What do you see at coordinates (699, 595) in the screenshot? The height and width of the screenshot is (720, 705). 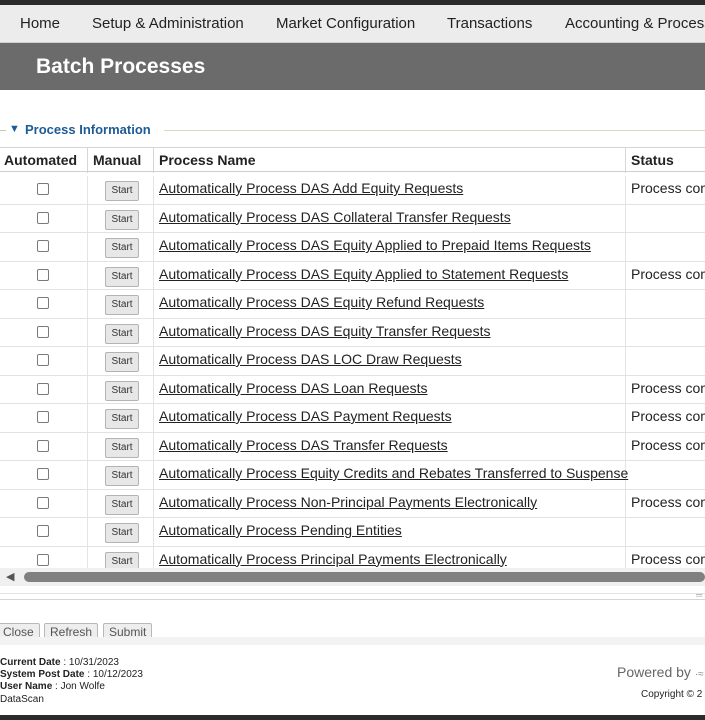 I see `resize-handle-icon: ═` at bounding box center [699, 595].